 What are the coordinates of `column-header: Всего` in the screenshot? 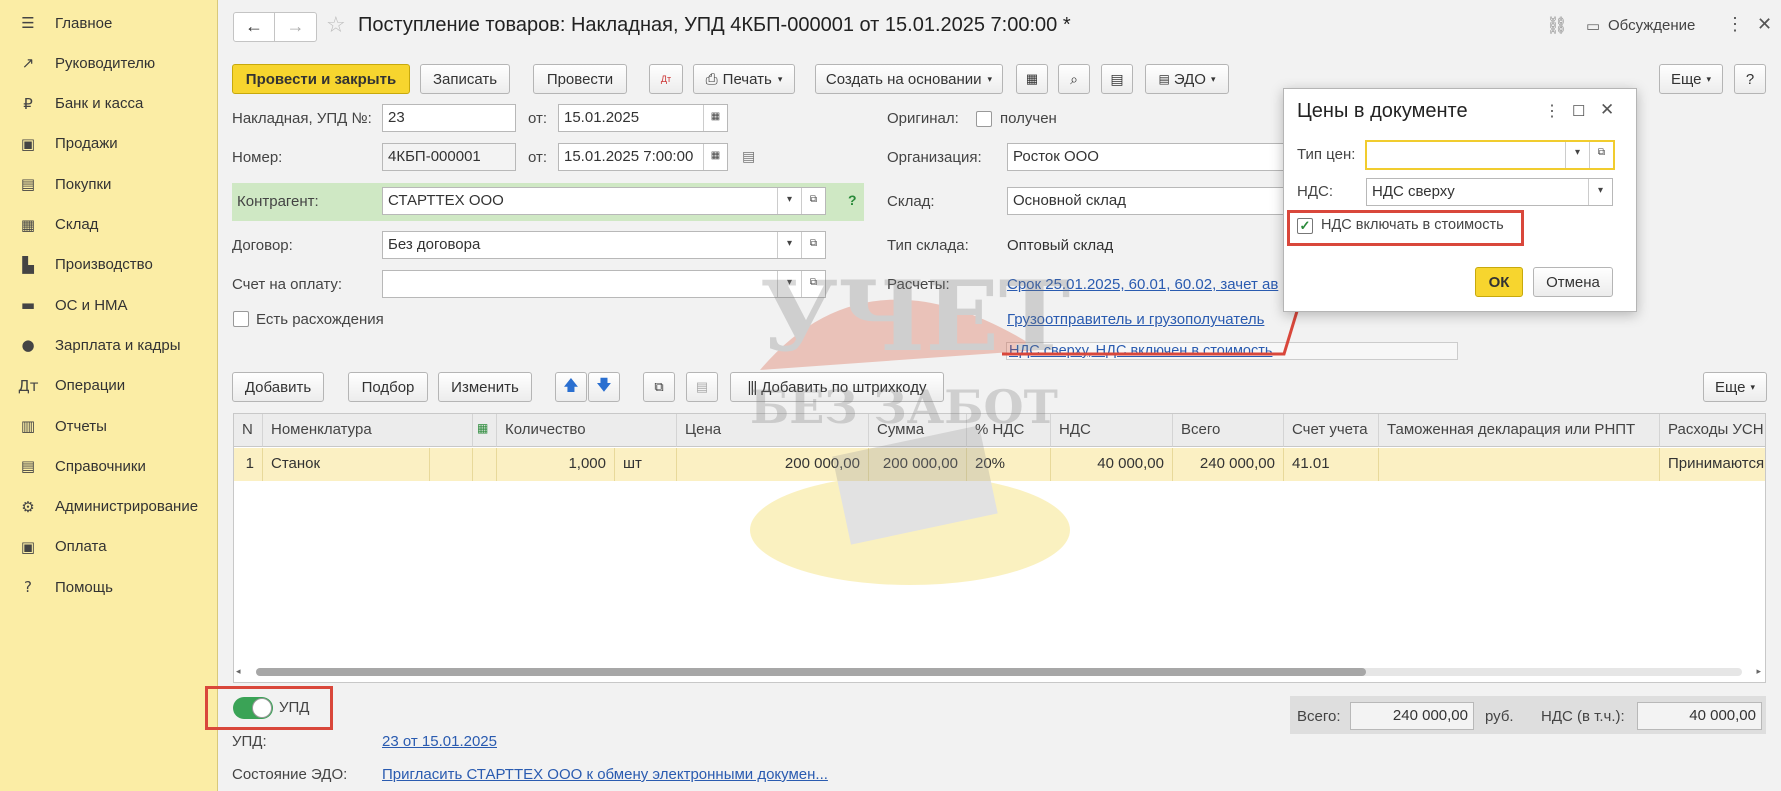 It's located at (1228, 430).